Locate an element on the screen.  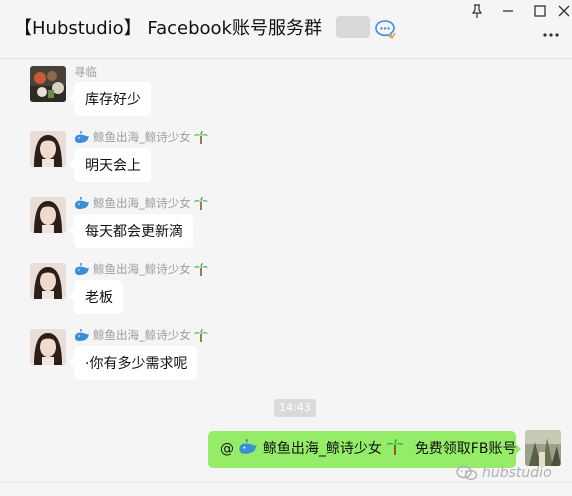
more-options-icon is located at coordinates (551, 35).